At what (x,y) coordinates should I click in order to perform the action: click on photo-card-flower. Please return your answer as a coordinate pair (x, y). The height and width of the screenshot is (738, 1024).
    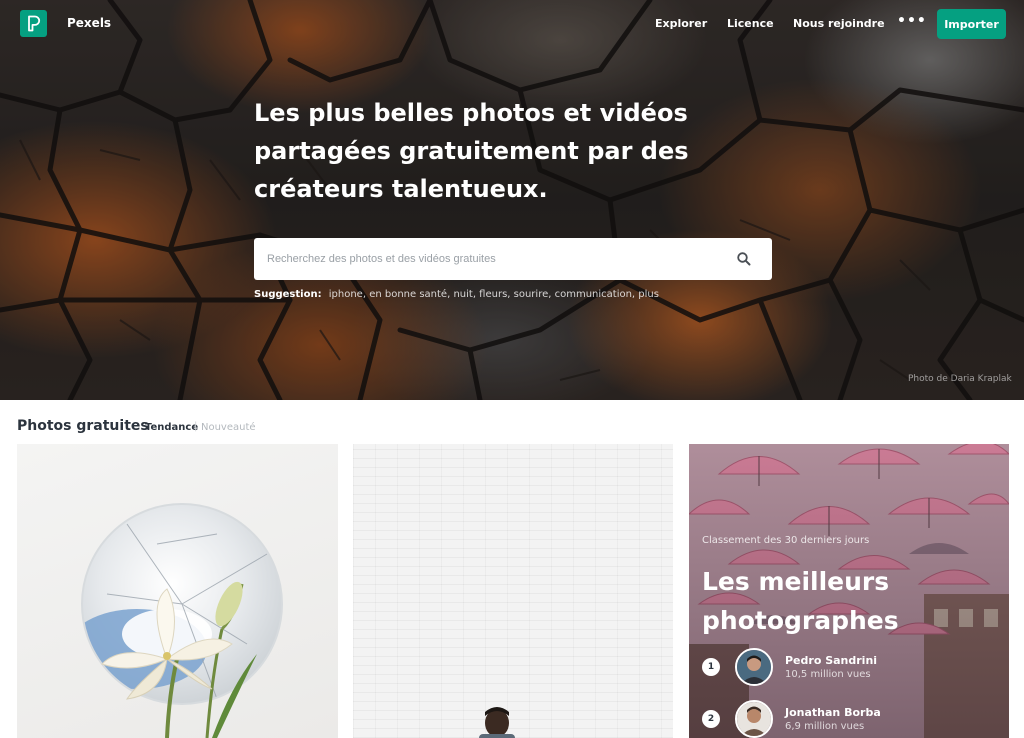
    Looking at the image, I should click on (177, 591).